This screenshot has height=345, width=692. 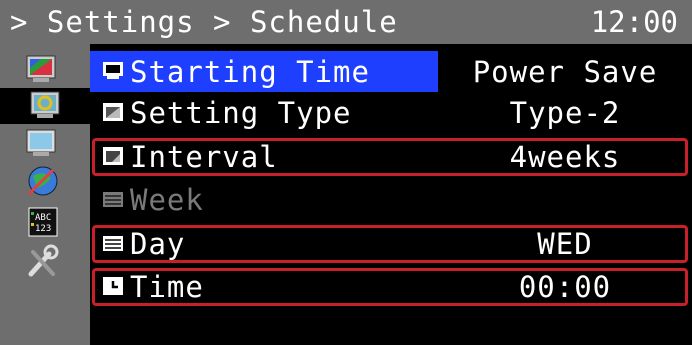 What do you see at coordinates (391, 199) in the screenshot?
I see `menu-row-week: Week` at bounding box center [391, 199].